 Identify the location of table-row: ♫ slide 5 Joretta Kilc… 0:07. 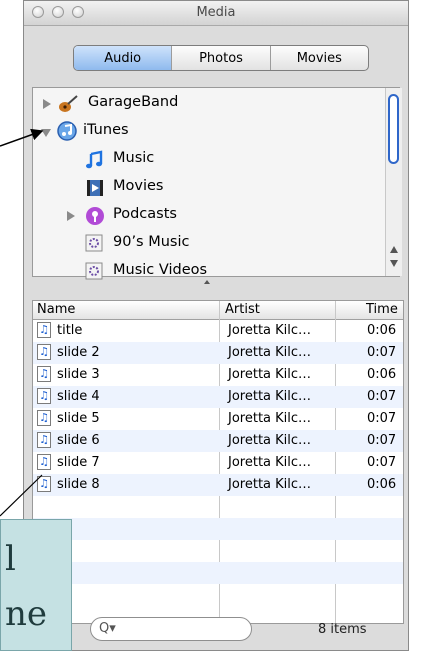
(218, 419).